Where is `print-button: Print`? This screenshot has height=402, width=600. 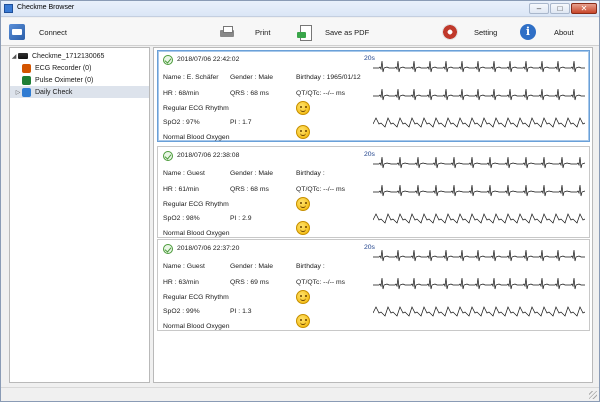
print-button: Print is located at coordinates (244, 32).